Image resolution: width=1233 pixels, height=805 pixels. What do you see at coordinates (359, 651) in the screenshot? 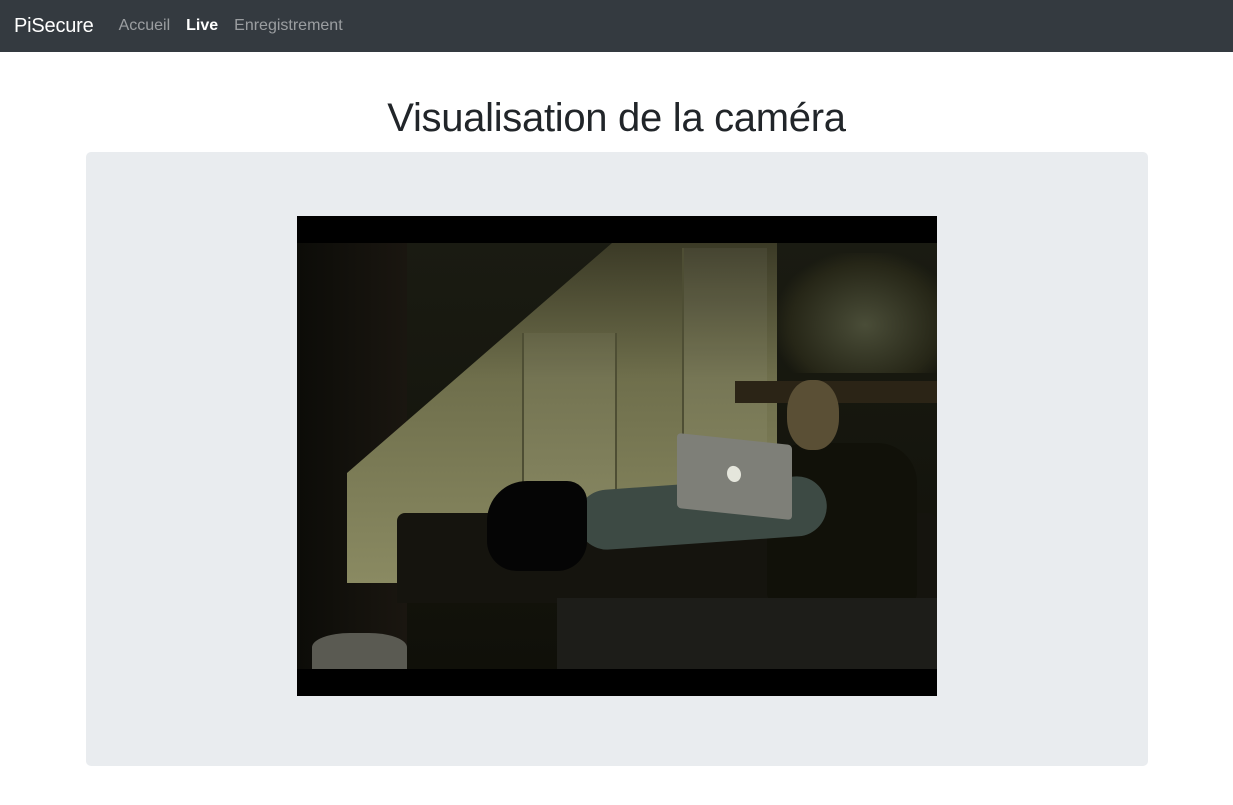
I see `scene-shoes` at bounding box center [359, 651].